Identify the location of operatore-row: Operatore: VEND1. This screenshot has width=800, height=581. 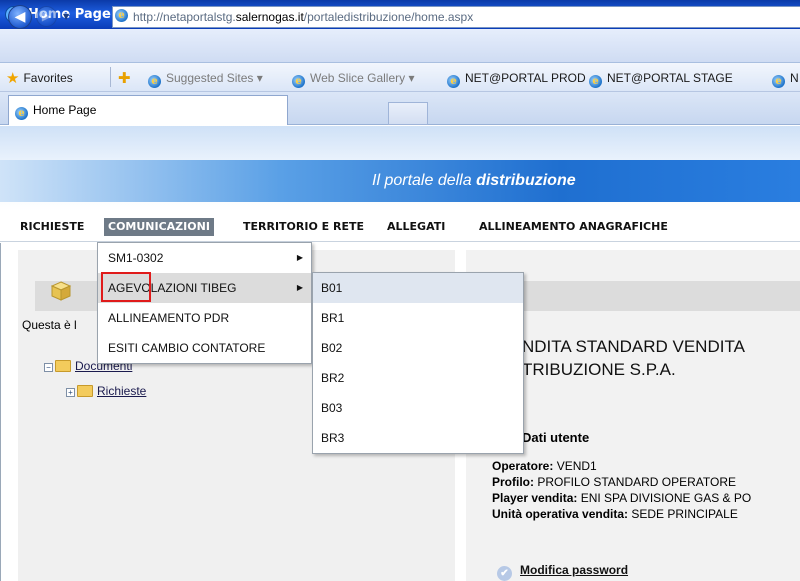
(544, 466).